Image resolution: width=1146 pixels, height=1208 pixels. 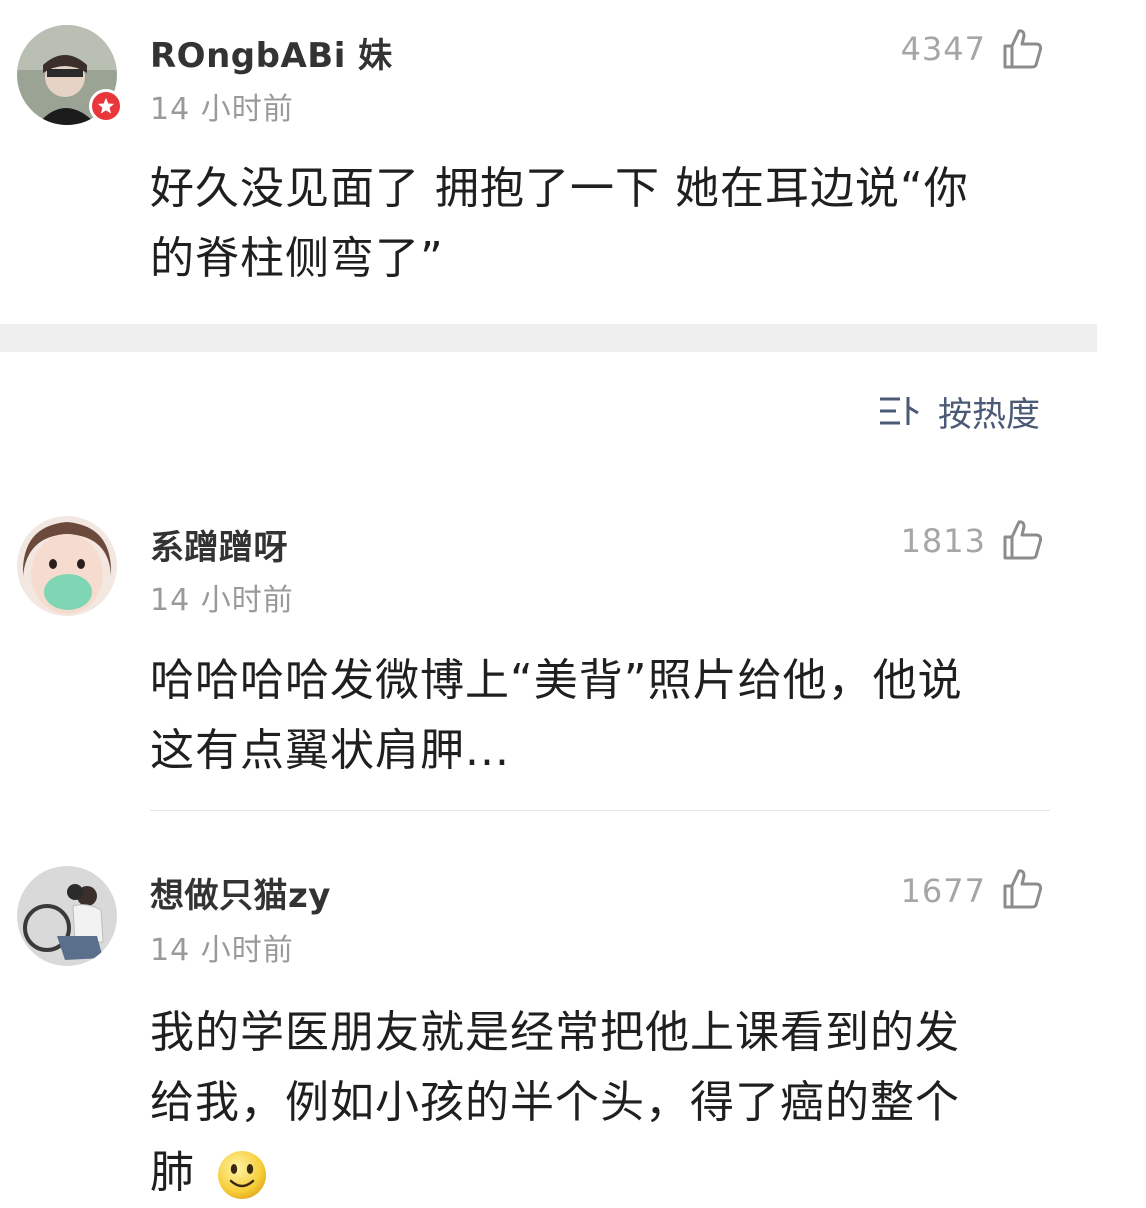 I want to click on comment-text-line: 我的学医朋友就是经常把他上课看到的发, so click(x=555, y=1032).